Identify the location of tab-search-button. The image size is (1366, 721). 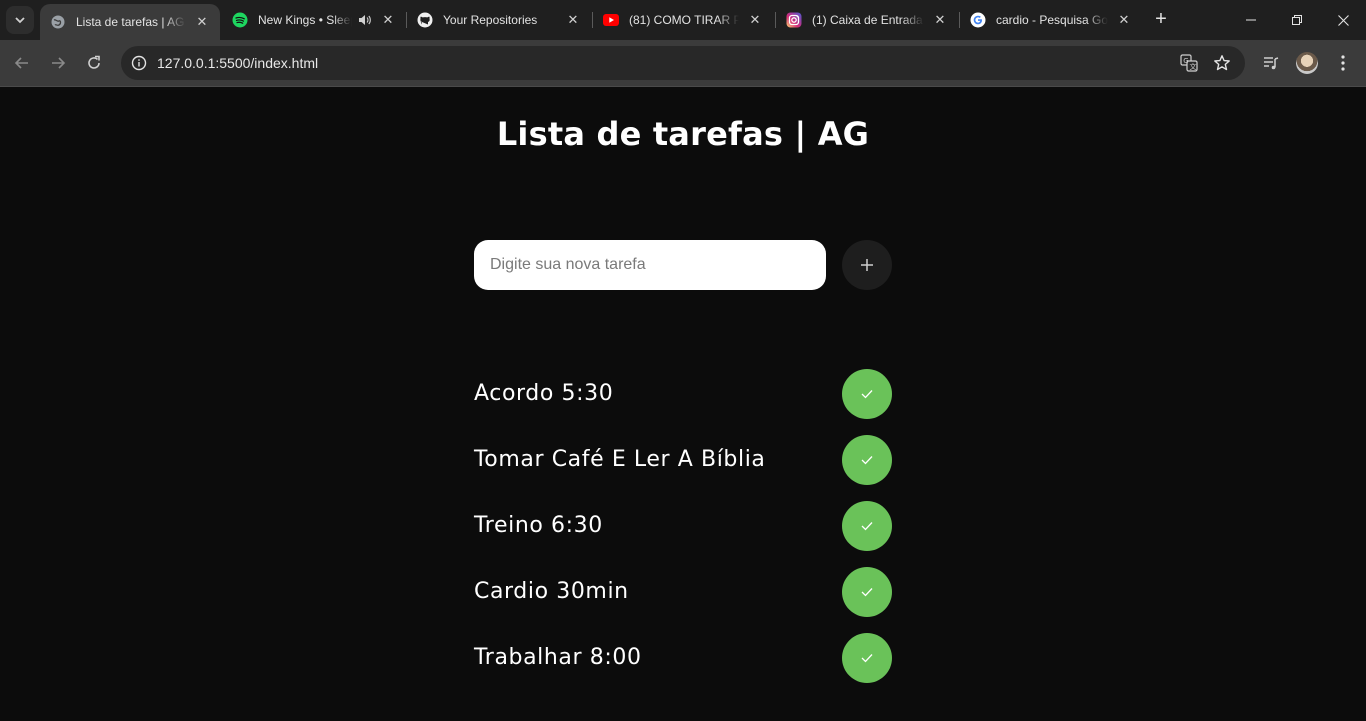
(20, 20).